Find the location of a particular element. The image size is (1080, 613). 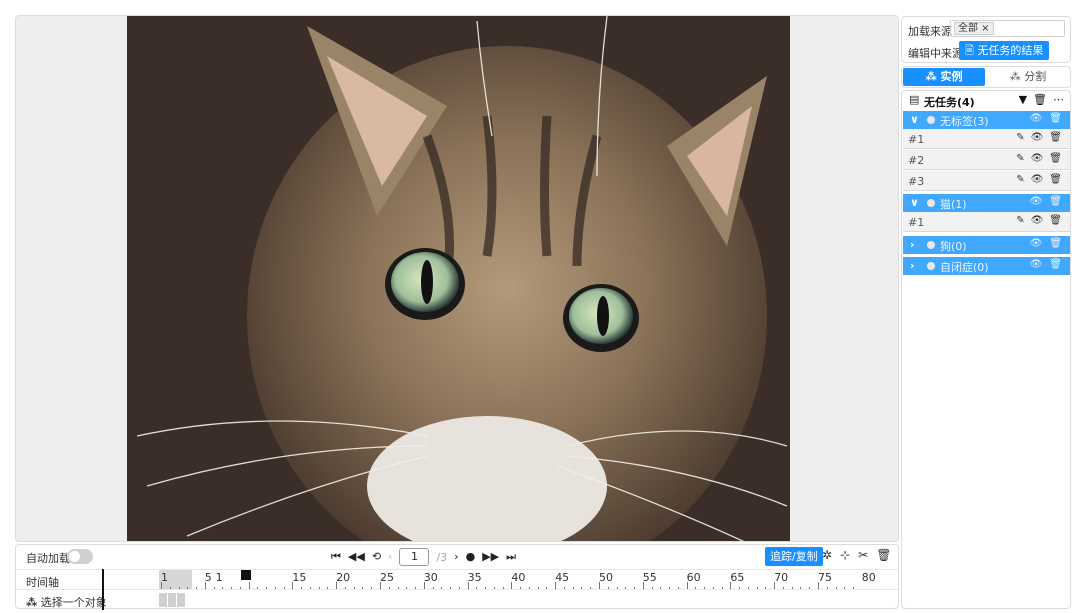

source-panel: 加载来源 全部 × 编辑中来源 🗎 无任务的结果 is located at coordinates (986, 39).